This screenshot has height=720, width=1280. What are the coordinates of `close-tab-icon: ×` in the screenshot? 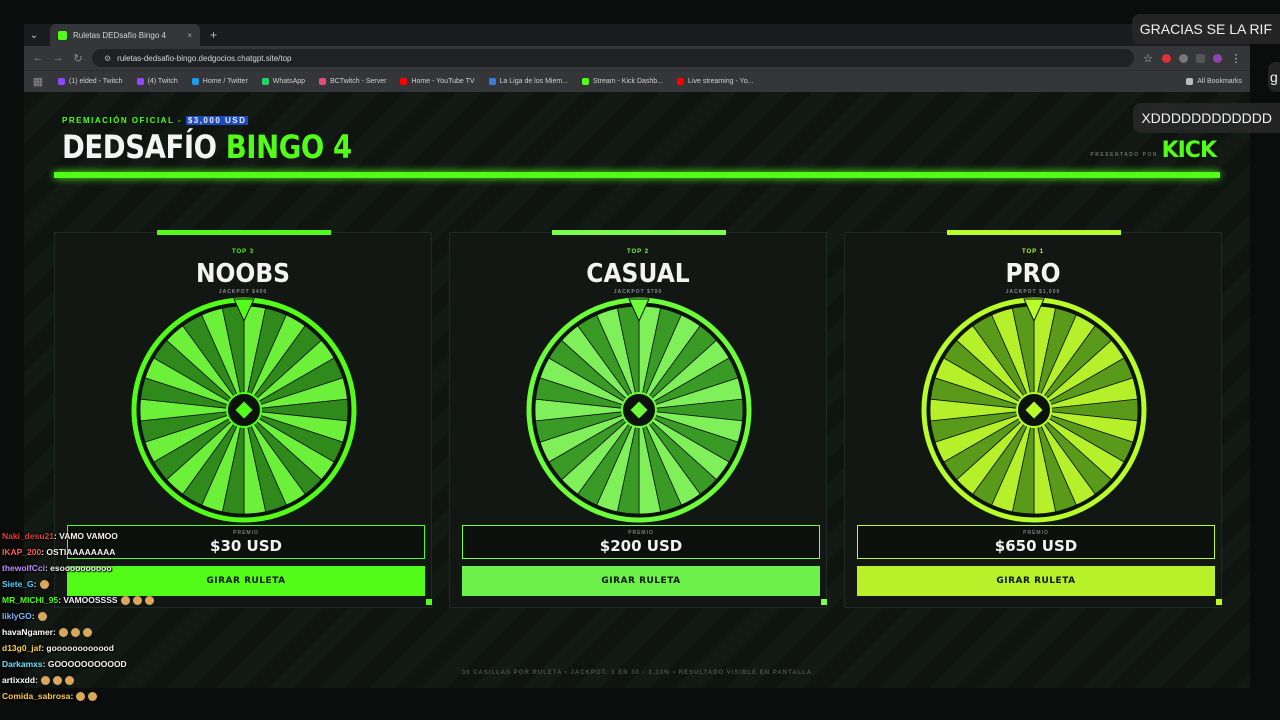 It's located at (189, 35).